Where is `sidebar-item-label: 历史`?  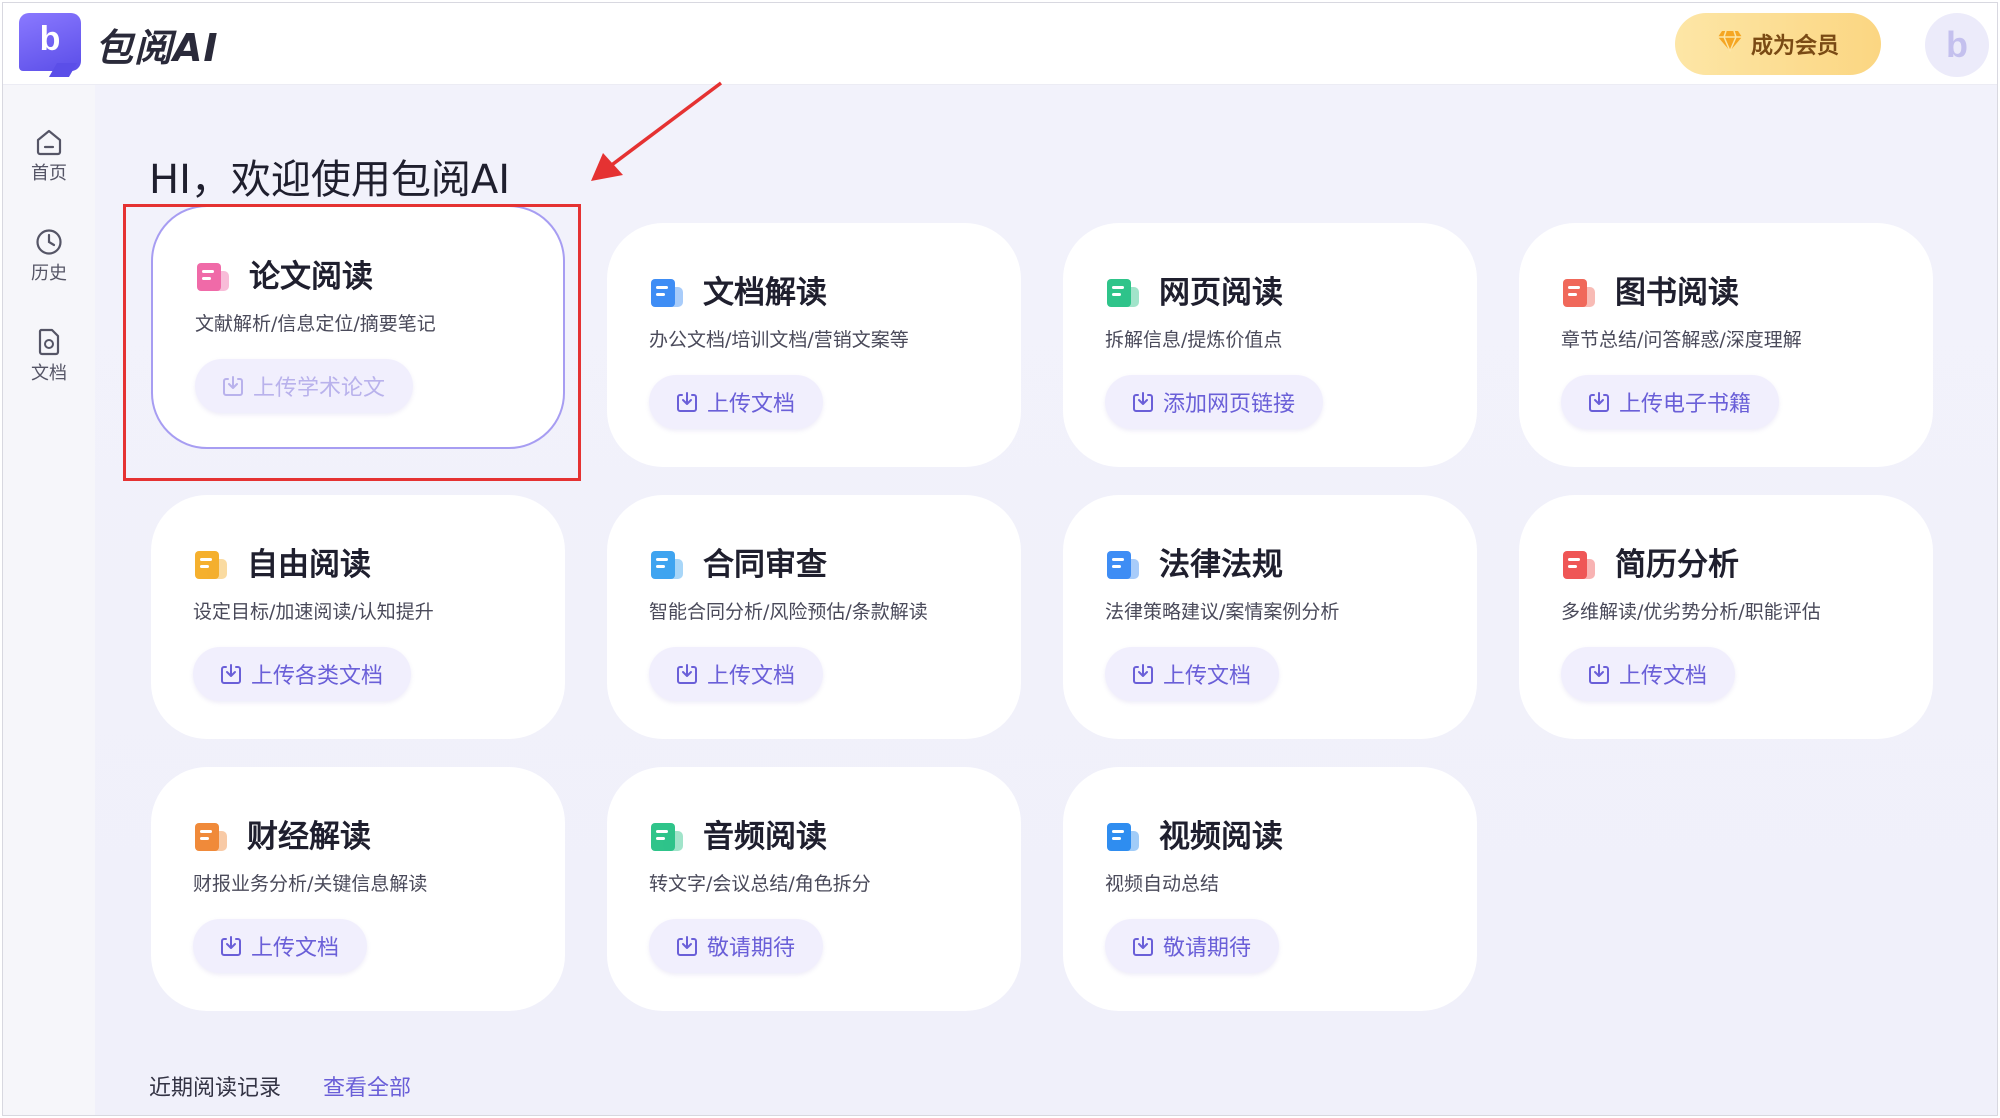
sidebar-item-label: 历史 is located at coordinates (49, 273).